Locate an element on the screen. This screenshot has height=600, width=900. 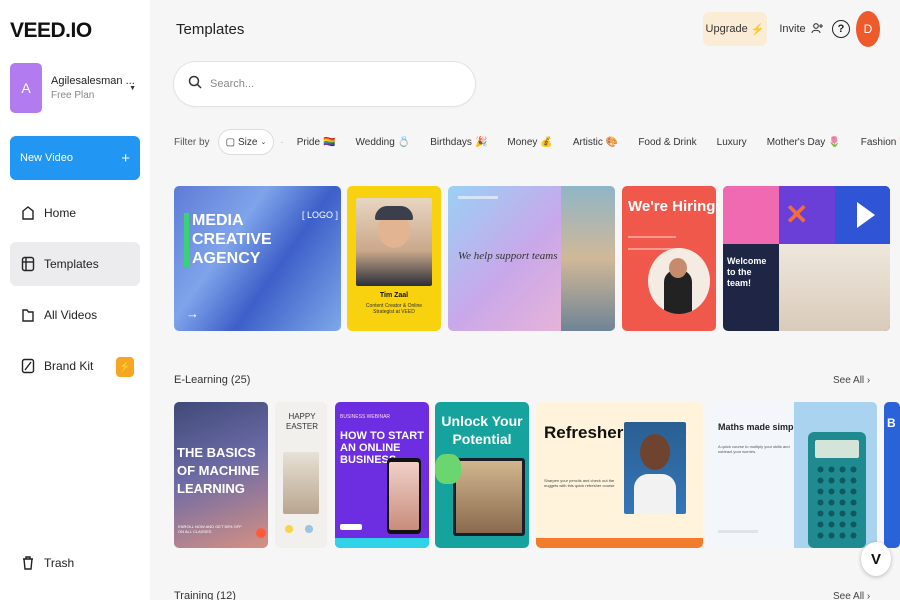
lightning-icon: ⚡ is located at coordinates (757, 29).